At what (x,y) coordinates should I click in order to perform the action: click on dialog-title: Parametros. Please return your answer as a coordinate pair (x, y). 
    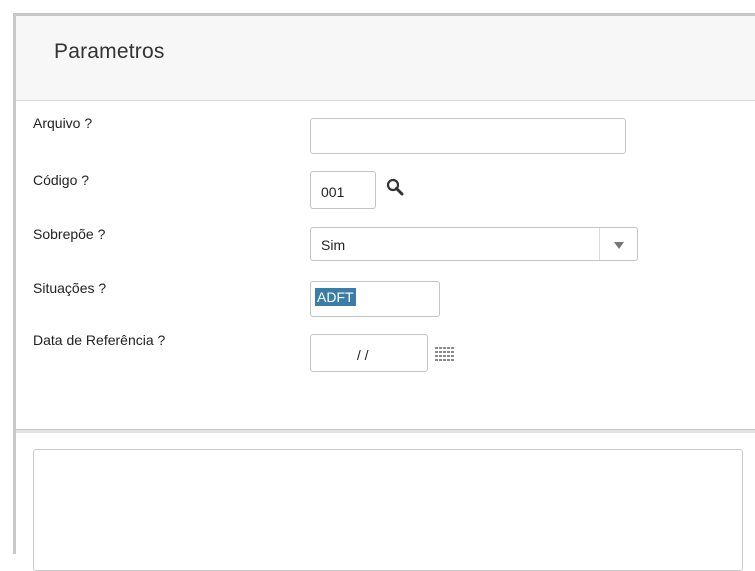
    Looking at the image, I should click on (109, 51).